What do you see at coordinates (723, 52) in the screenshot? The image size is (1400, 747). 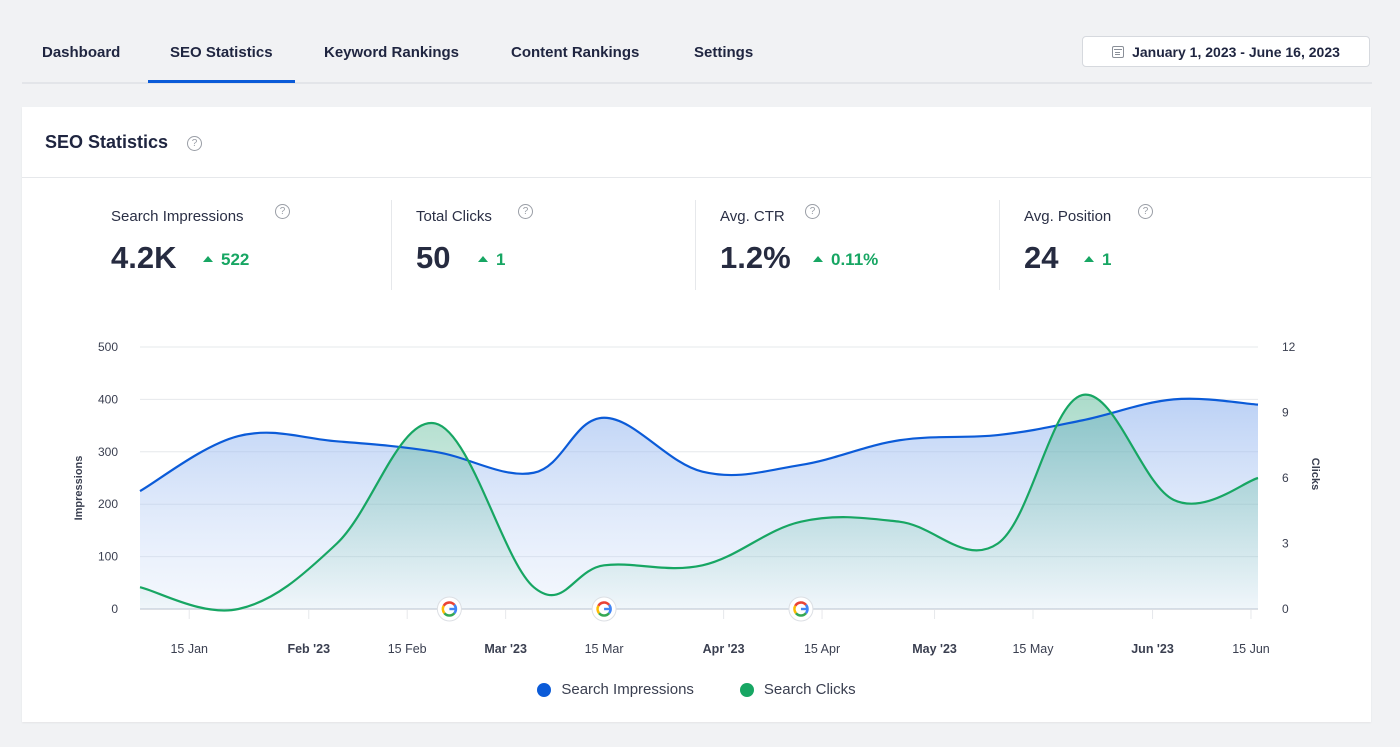 I see `tab-settings: Settings` at bounding box center [723, 52].